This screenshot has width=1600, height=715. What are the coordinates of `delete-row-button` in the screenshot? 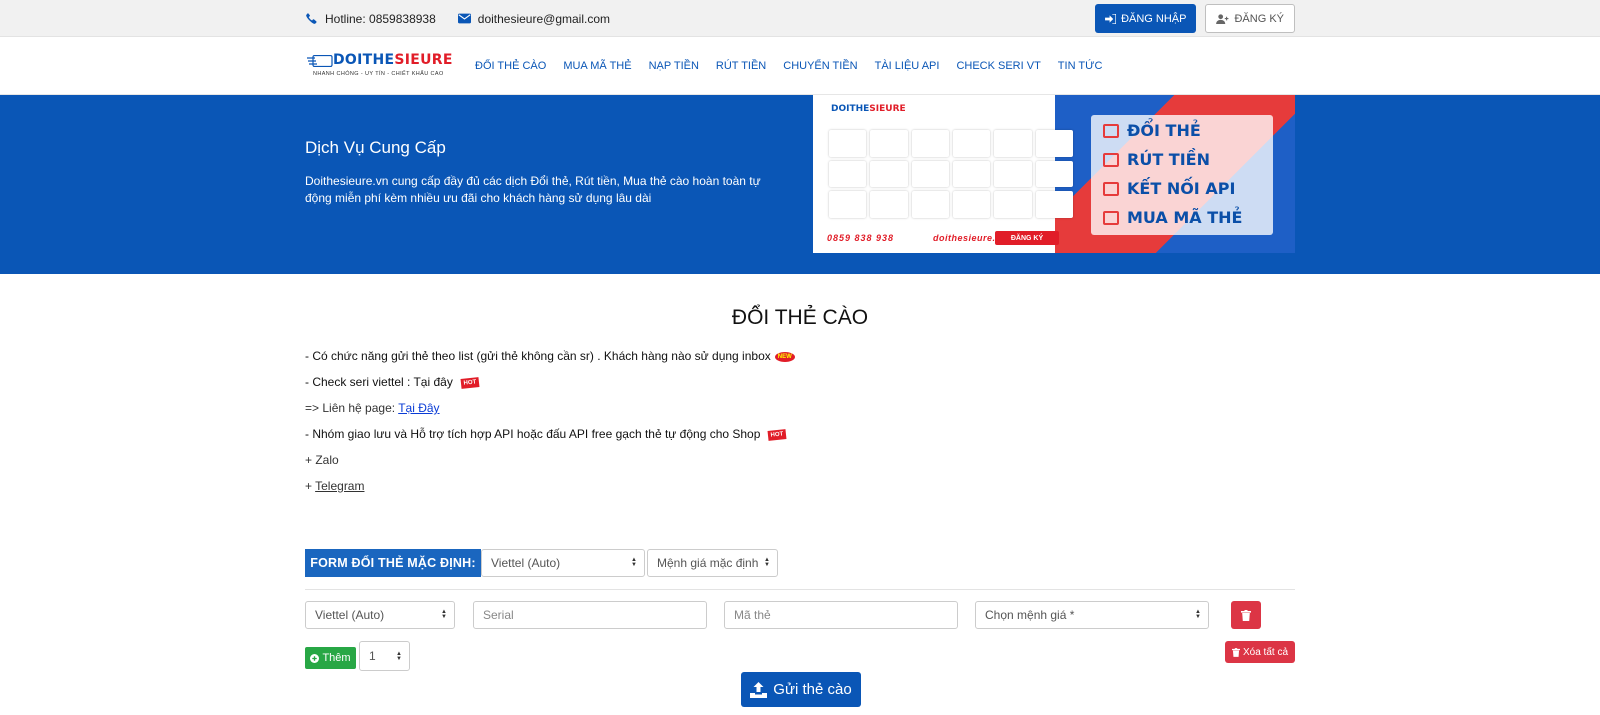 It's located at (1246, 615).